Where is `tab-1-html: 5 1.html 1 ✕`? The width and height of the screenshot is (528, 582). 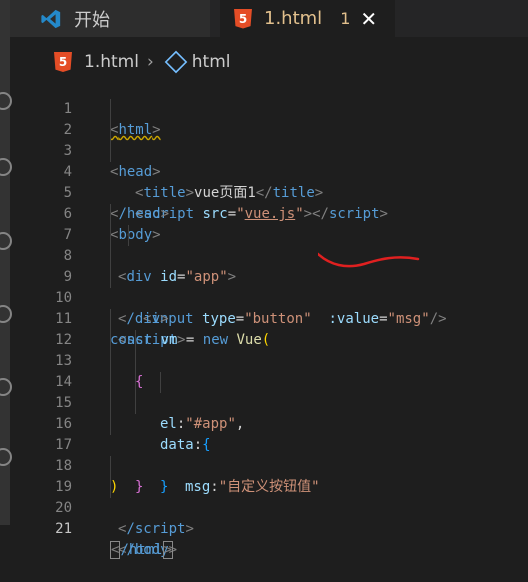 tab-1-html: 5 1.html 1 ✕ is located at coordinates (307, 18).